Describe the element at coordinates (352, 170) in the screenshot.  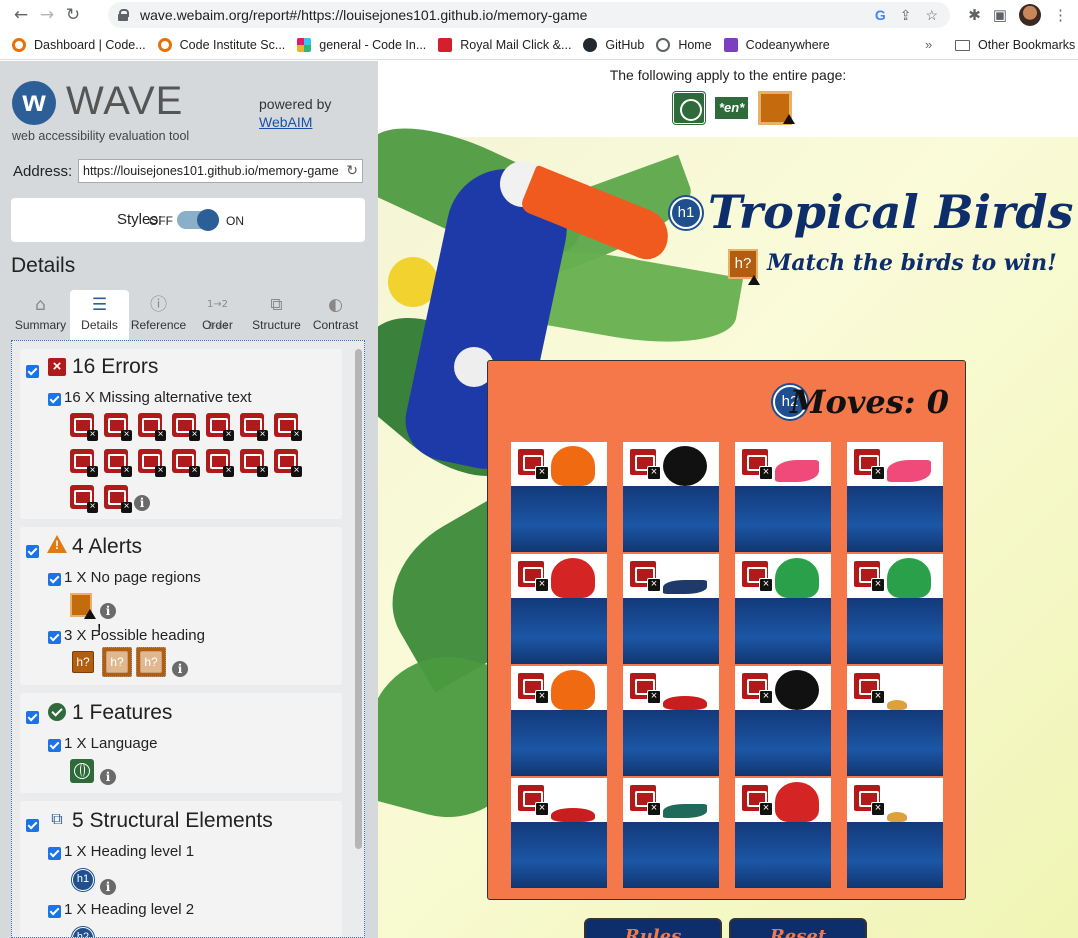
I see `reload-icon: ↻` at that location.